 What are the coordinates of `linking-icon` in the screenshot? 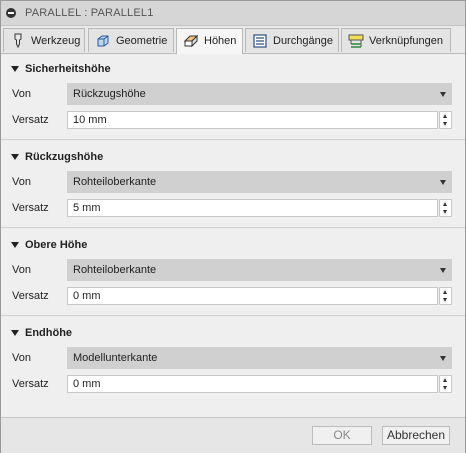 It's located at (356, 41).